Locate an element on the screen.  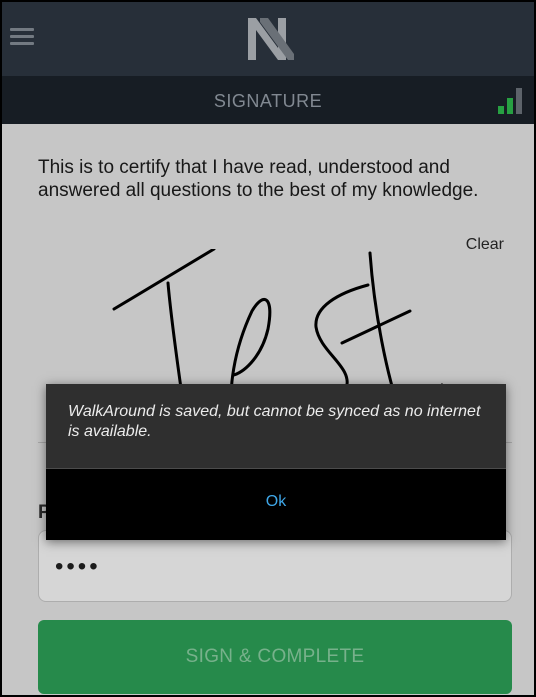
dialog-actions: Ok is located at coordinates (276, 504).